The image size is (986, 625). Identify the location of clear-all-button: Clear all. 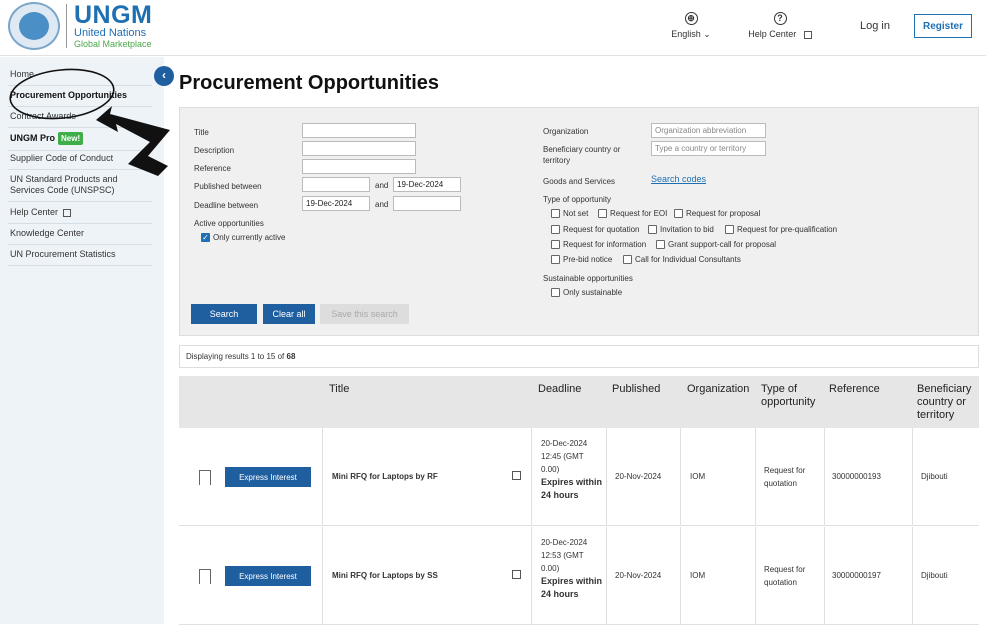
(289, 314).